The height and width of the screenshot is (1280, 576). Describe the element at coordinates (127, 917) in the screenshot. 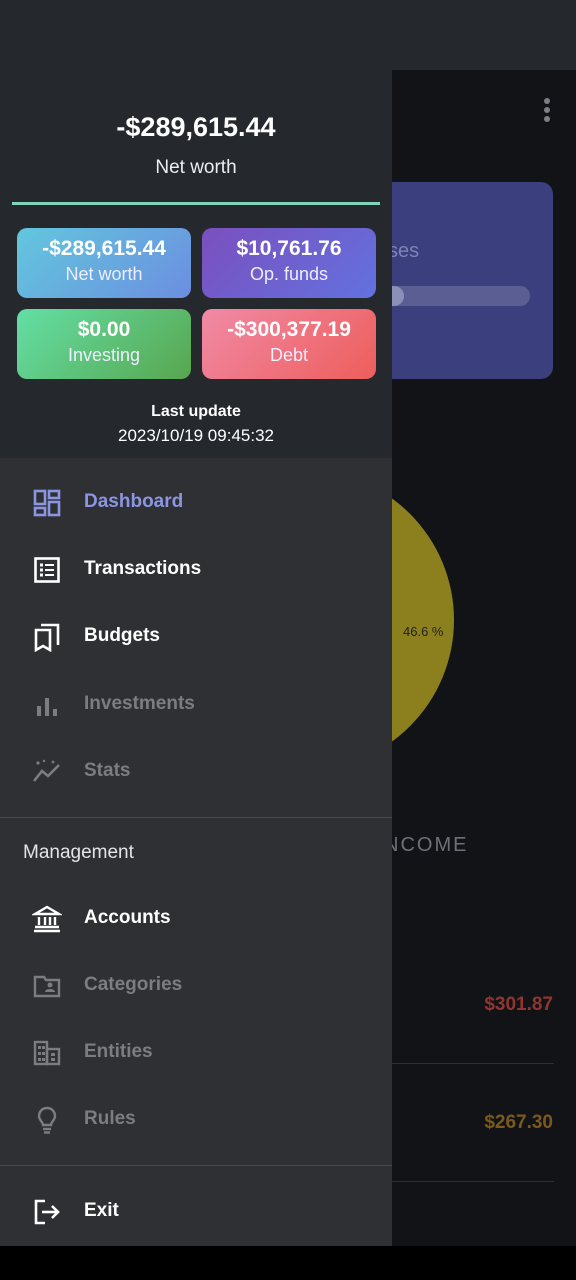

I see `menu-item-label: Accounts` at that location.